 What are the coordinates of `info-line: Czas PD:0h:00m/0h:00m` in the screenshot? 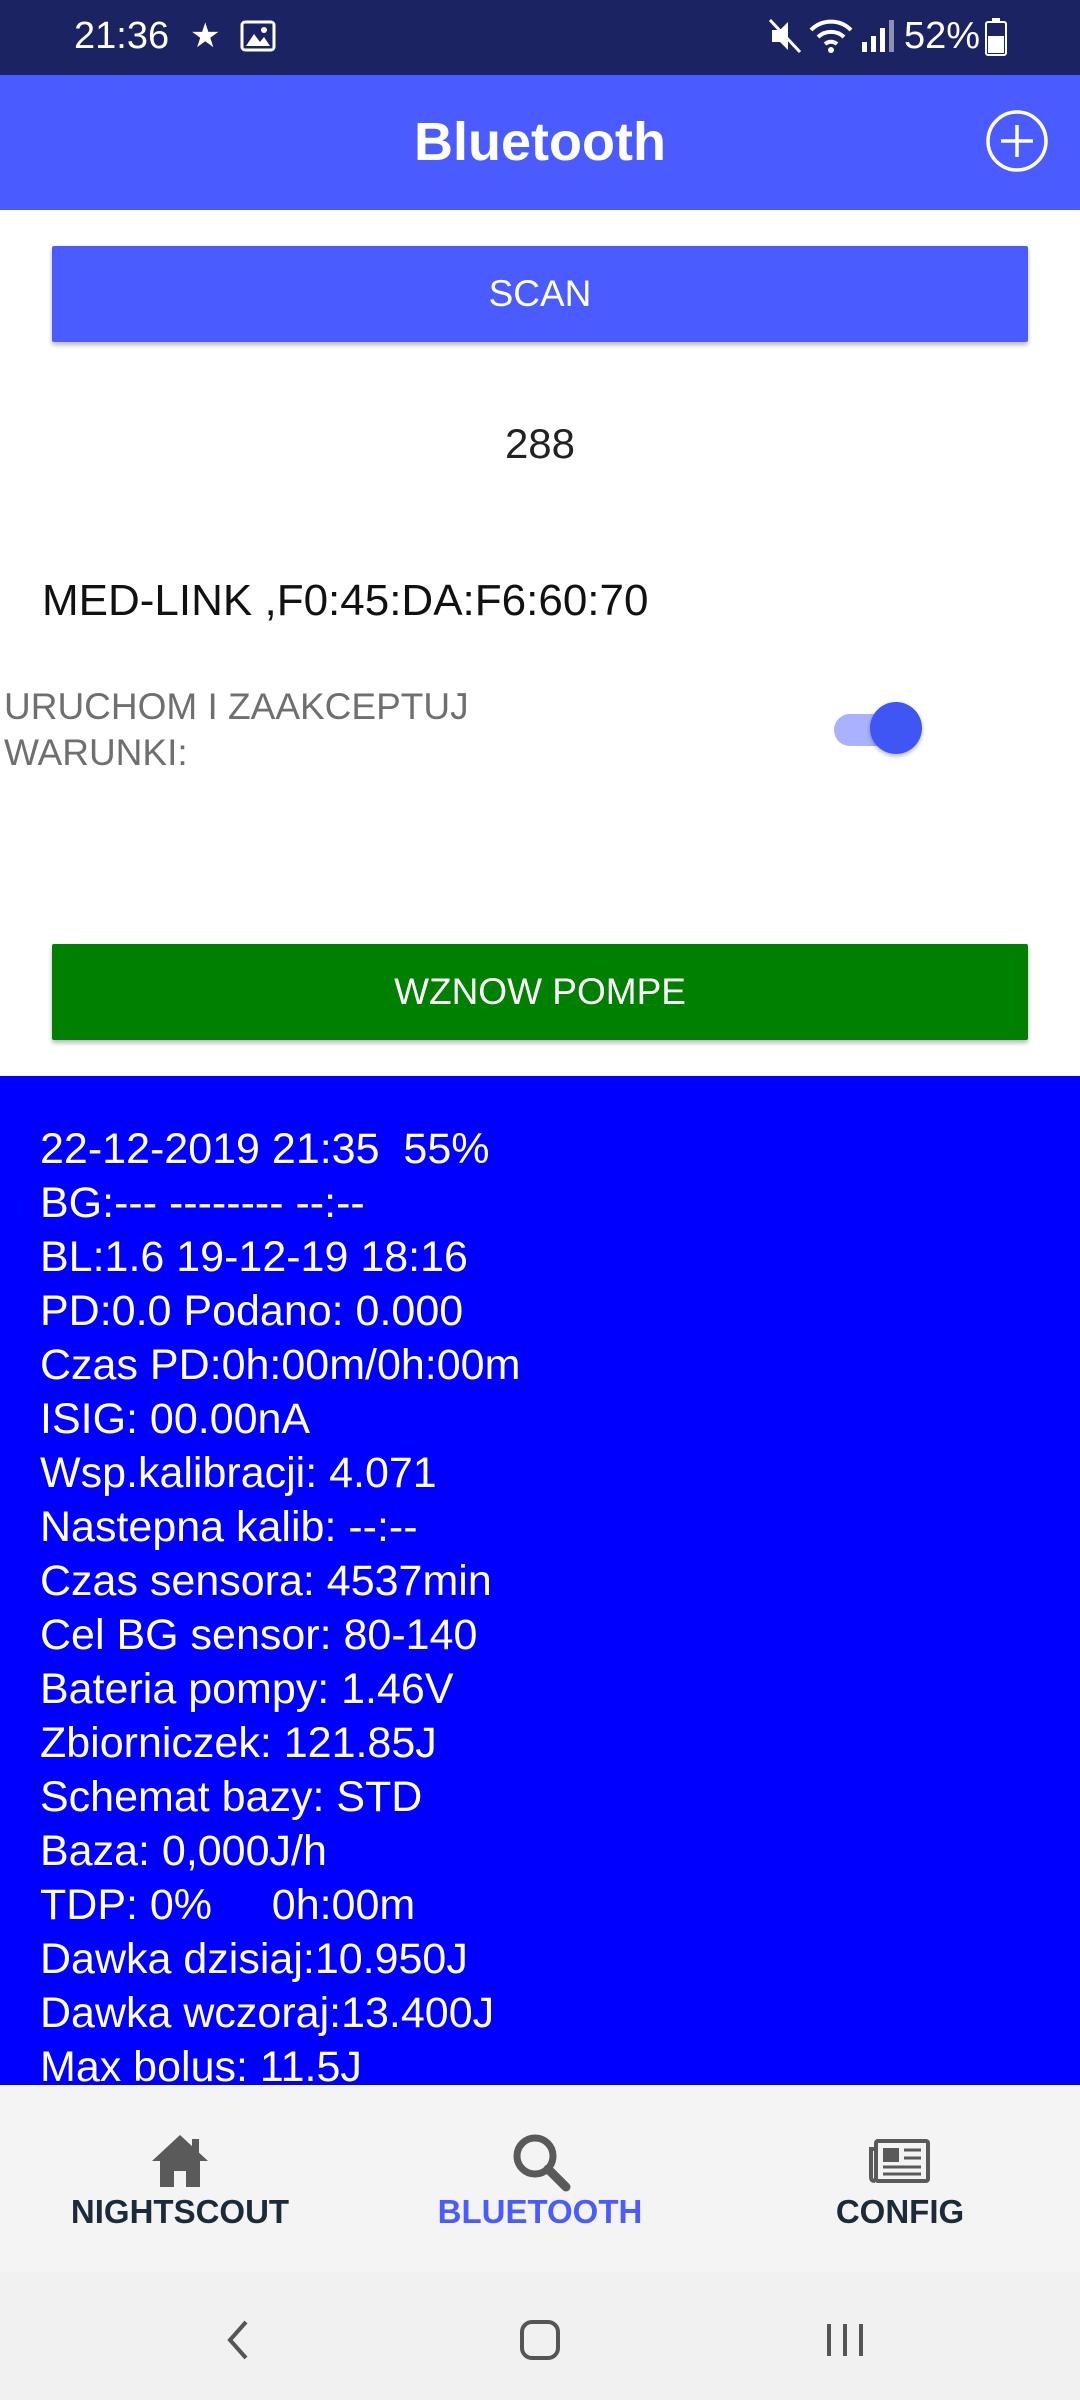 It's located at (280, 1365).